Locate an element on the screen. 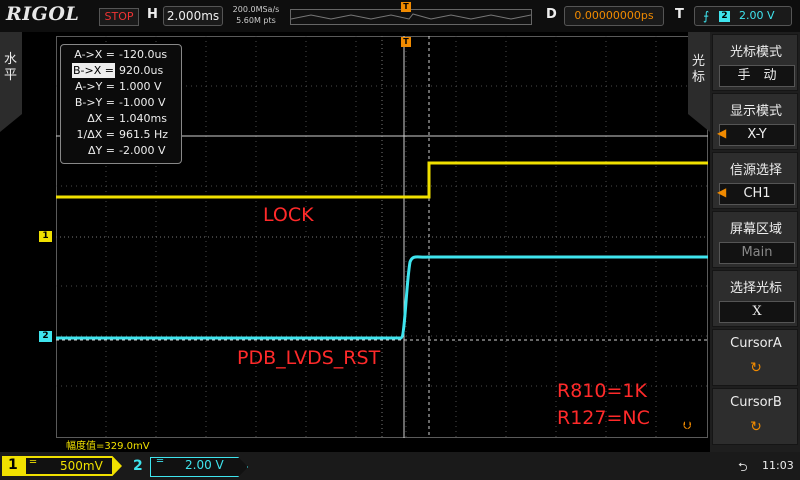  cursor-value: 1.000 V is located at coordinates (140, 86).